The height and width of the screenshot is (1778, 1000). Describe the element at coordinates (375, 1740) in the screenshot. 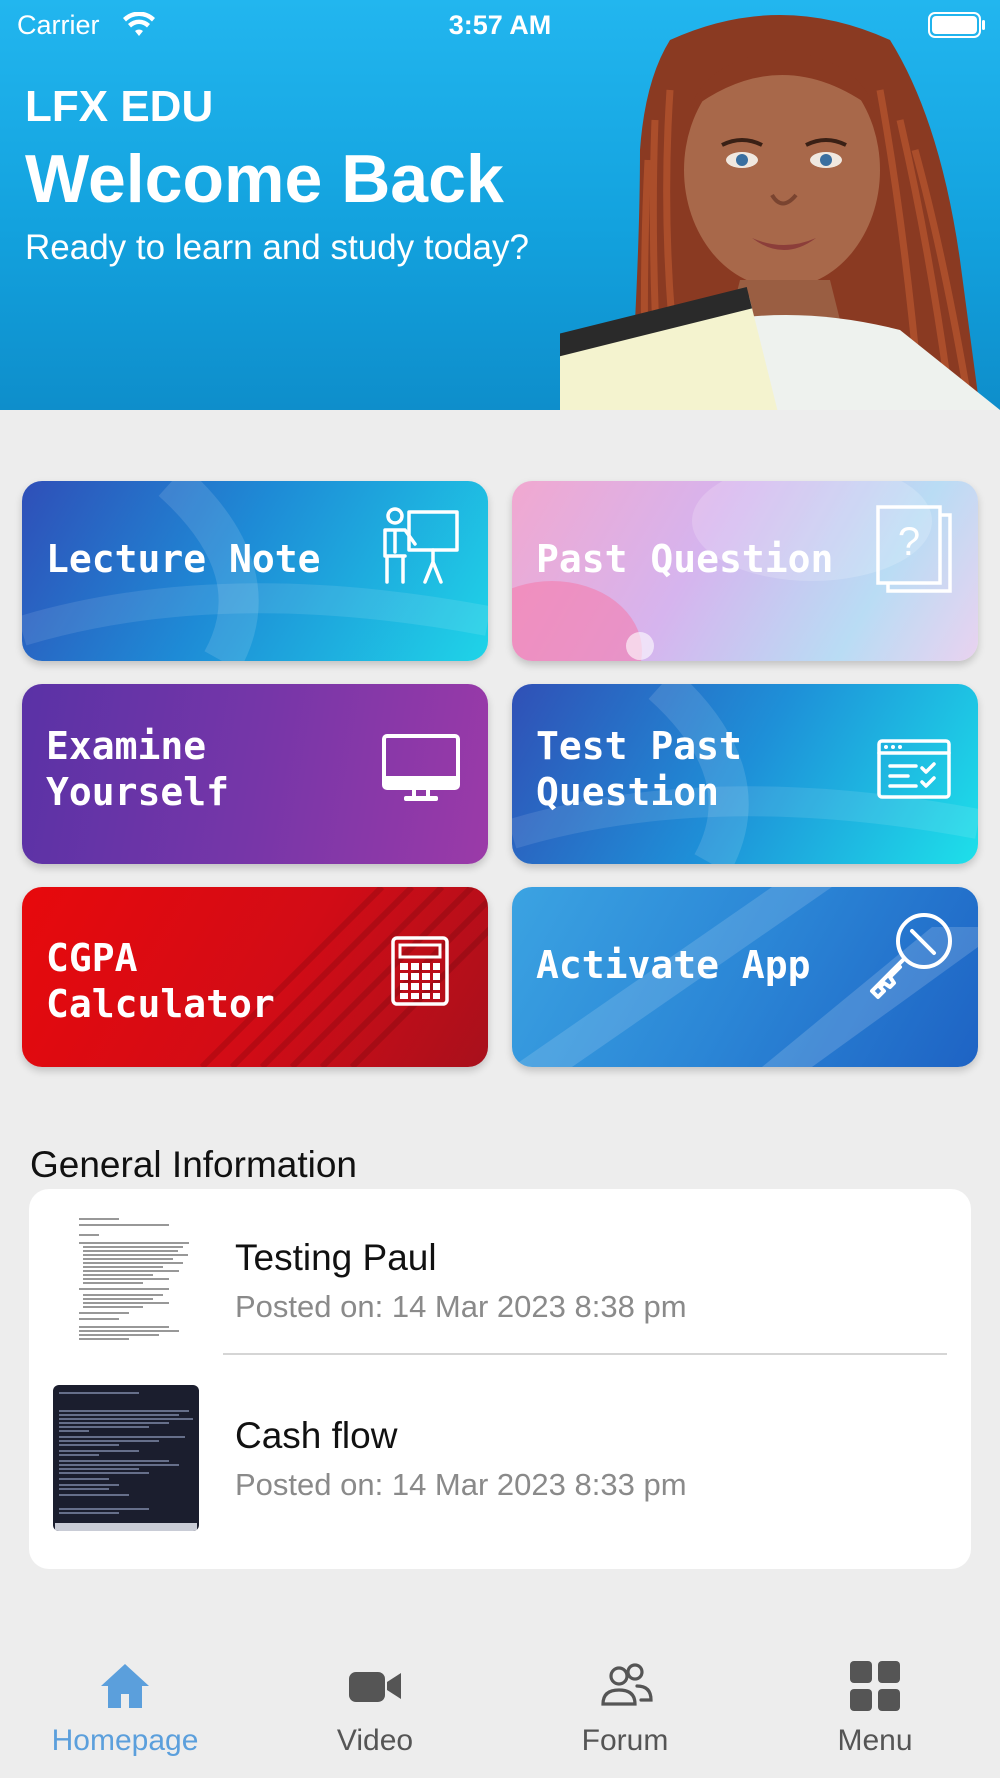

I see `tab-label: Video` at that location.